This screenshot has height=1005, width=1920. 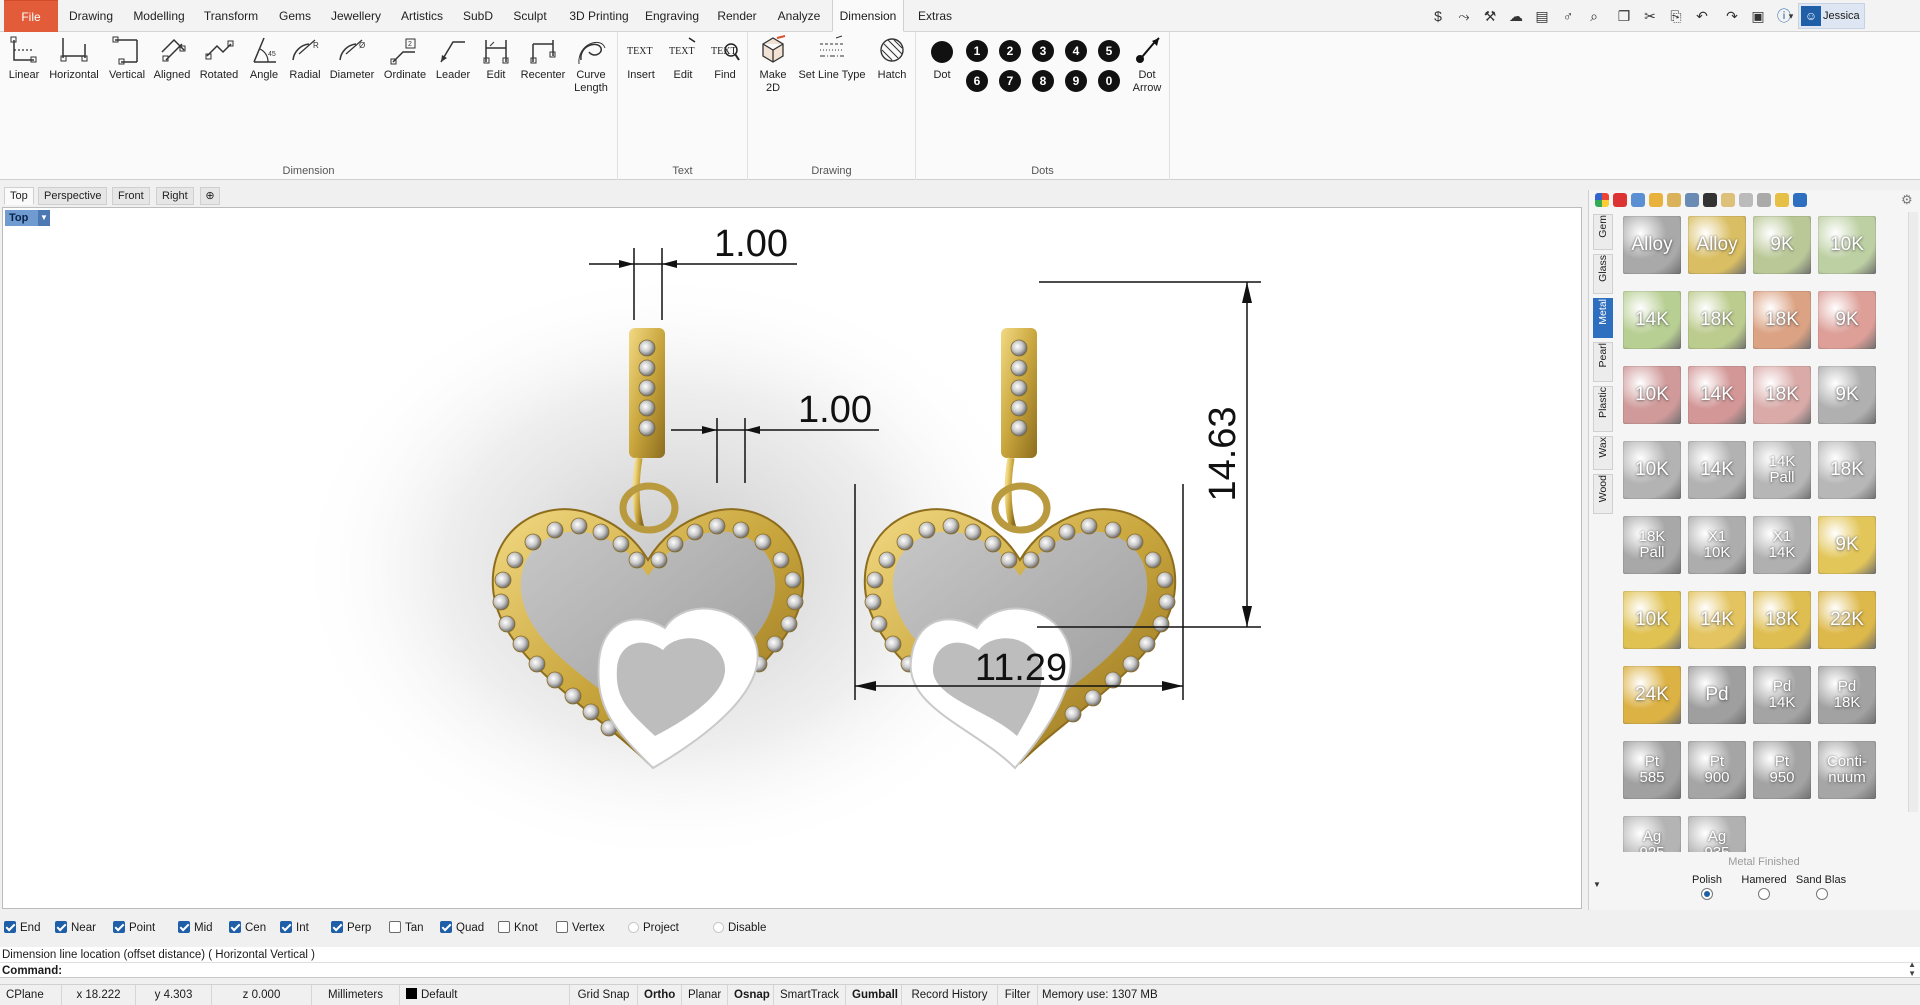 I want to click on material-swatch: X1 14K, so click(x=1782, y=545).